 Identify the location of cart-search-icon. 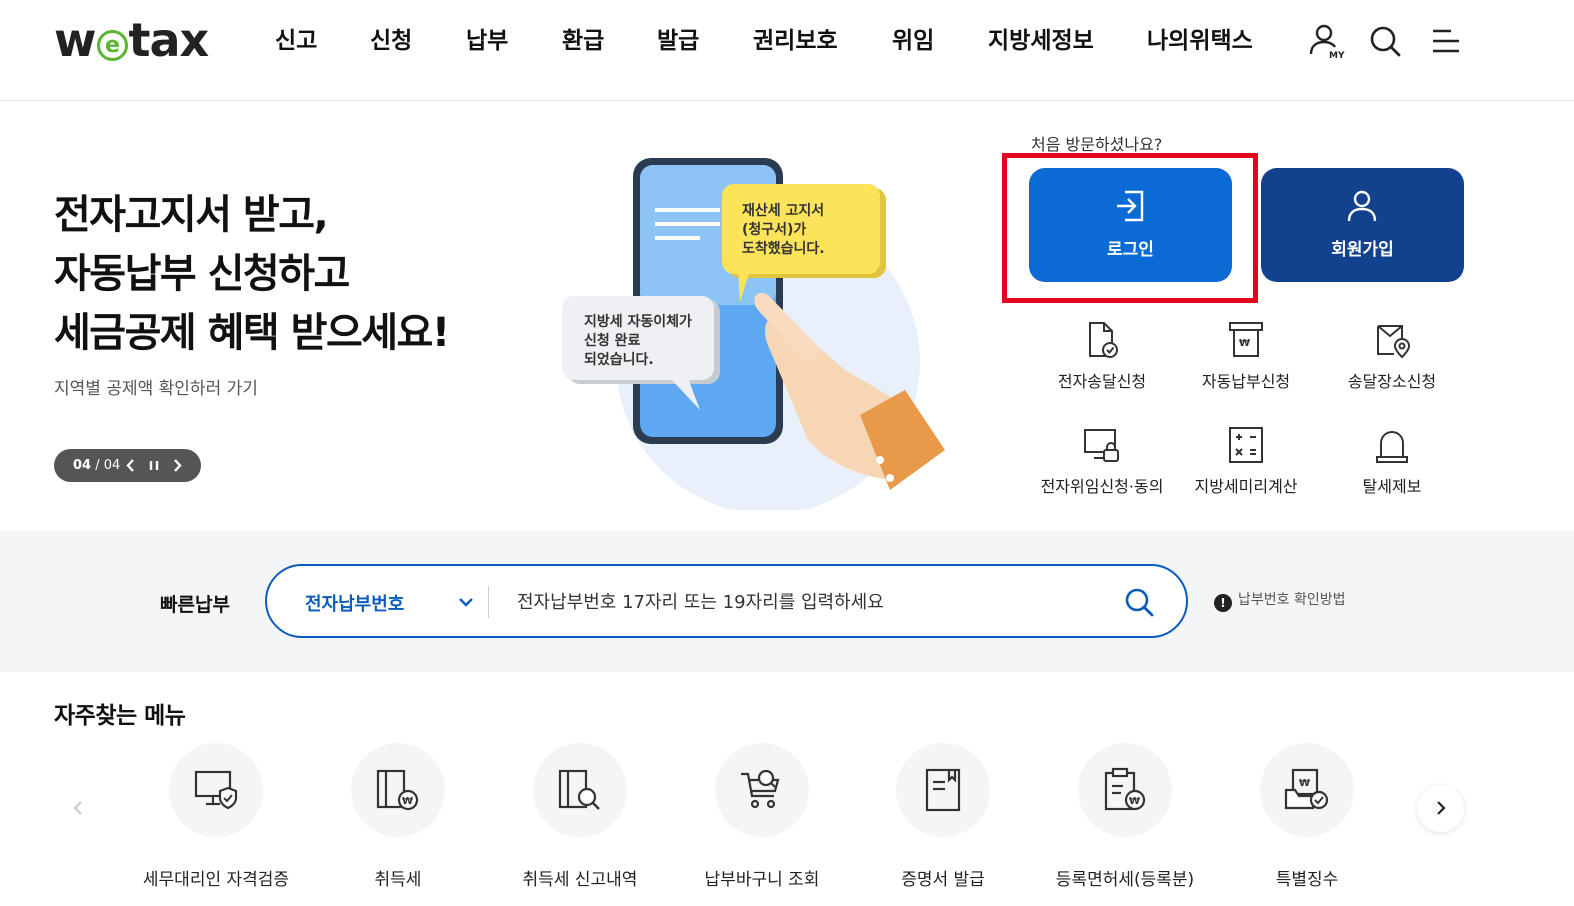
(760, 789).